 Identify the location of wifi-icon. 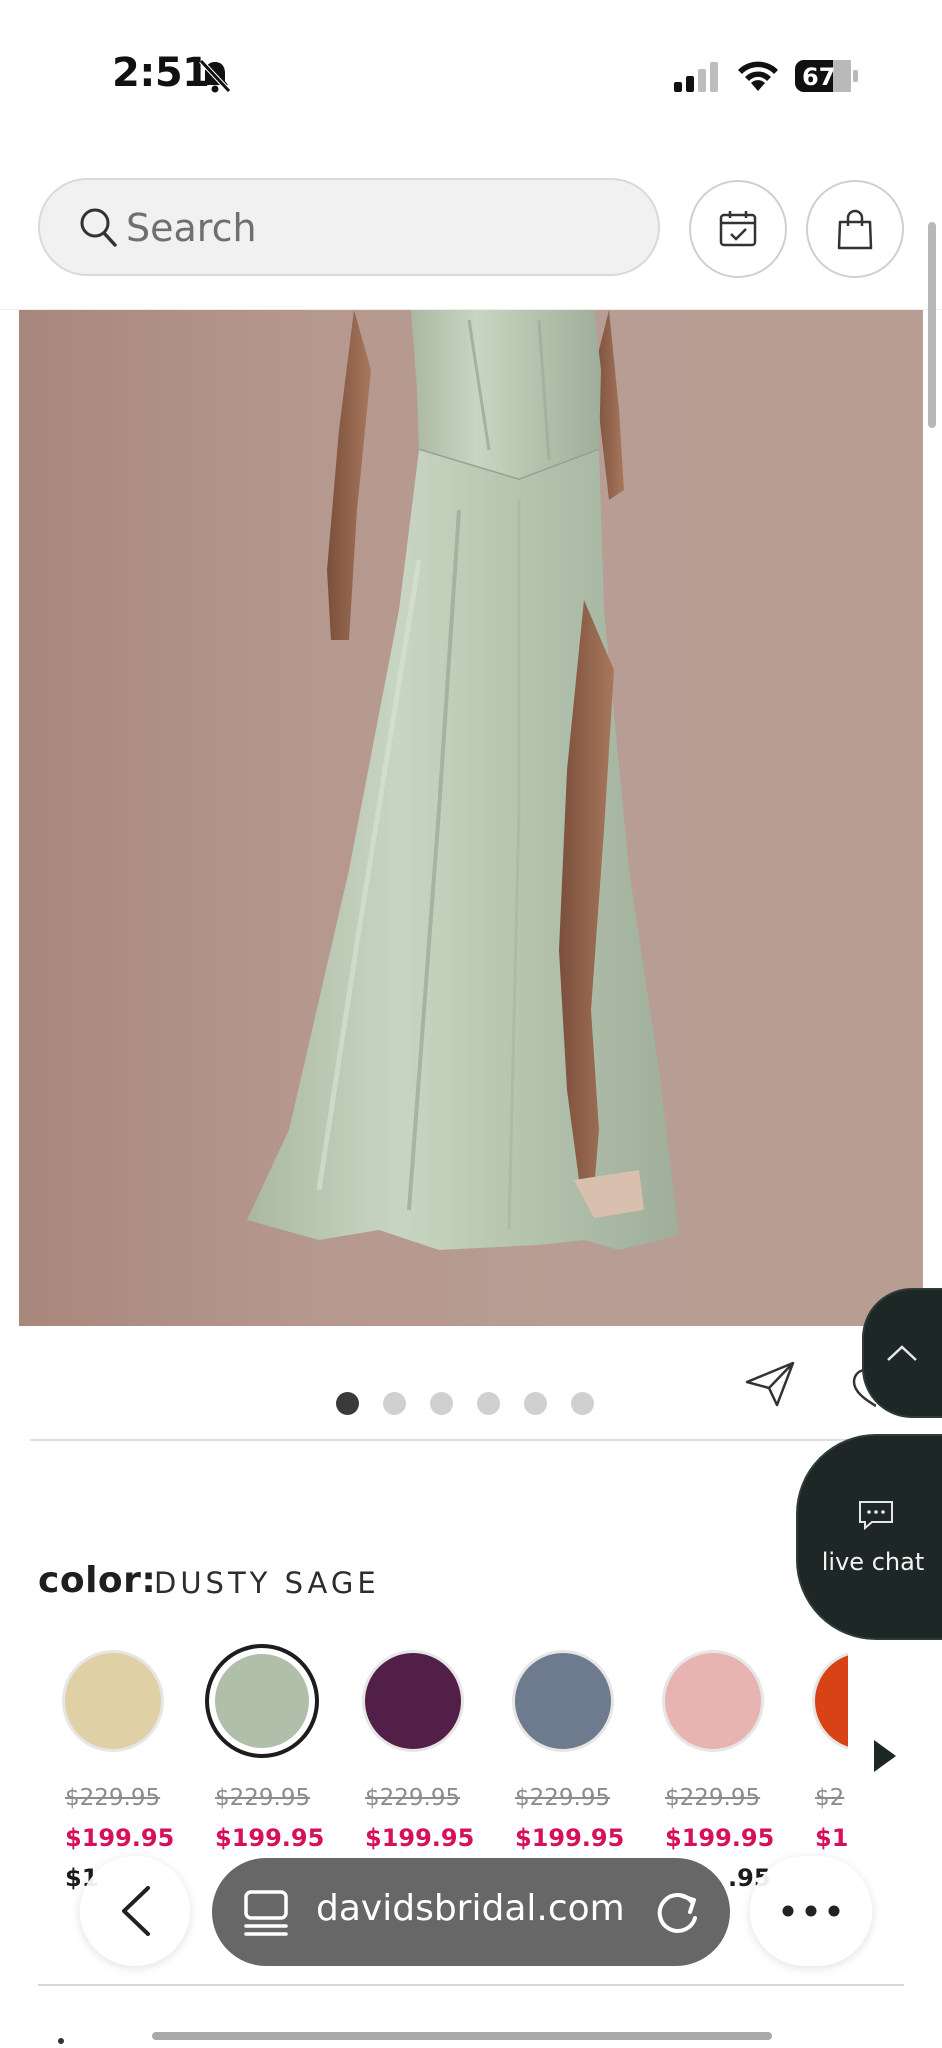
(758, 76).